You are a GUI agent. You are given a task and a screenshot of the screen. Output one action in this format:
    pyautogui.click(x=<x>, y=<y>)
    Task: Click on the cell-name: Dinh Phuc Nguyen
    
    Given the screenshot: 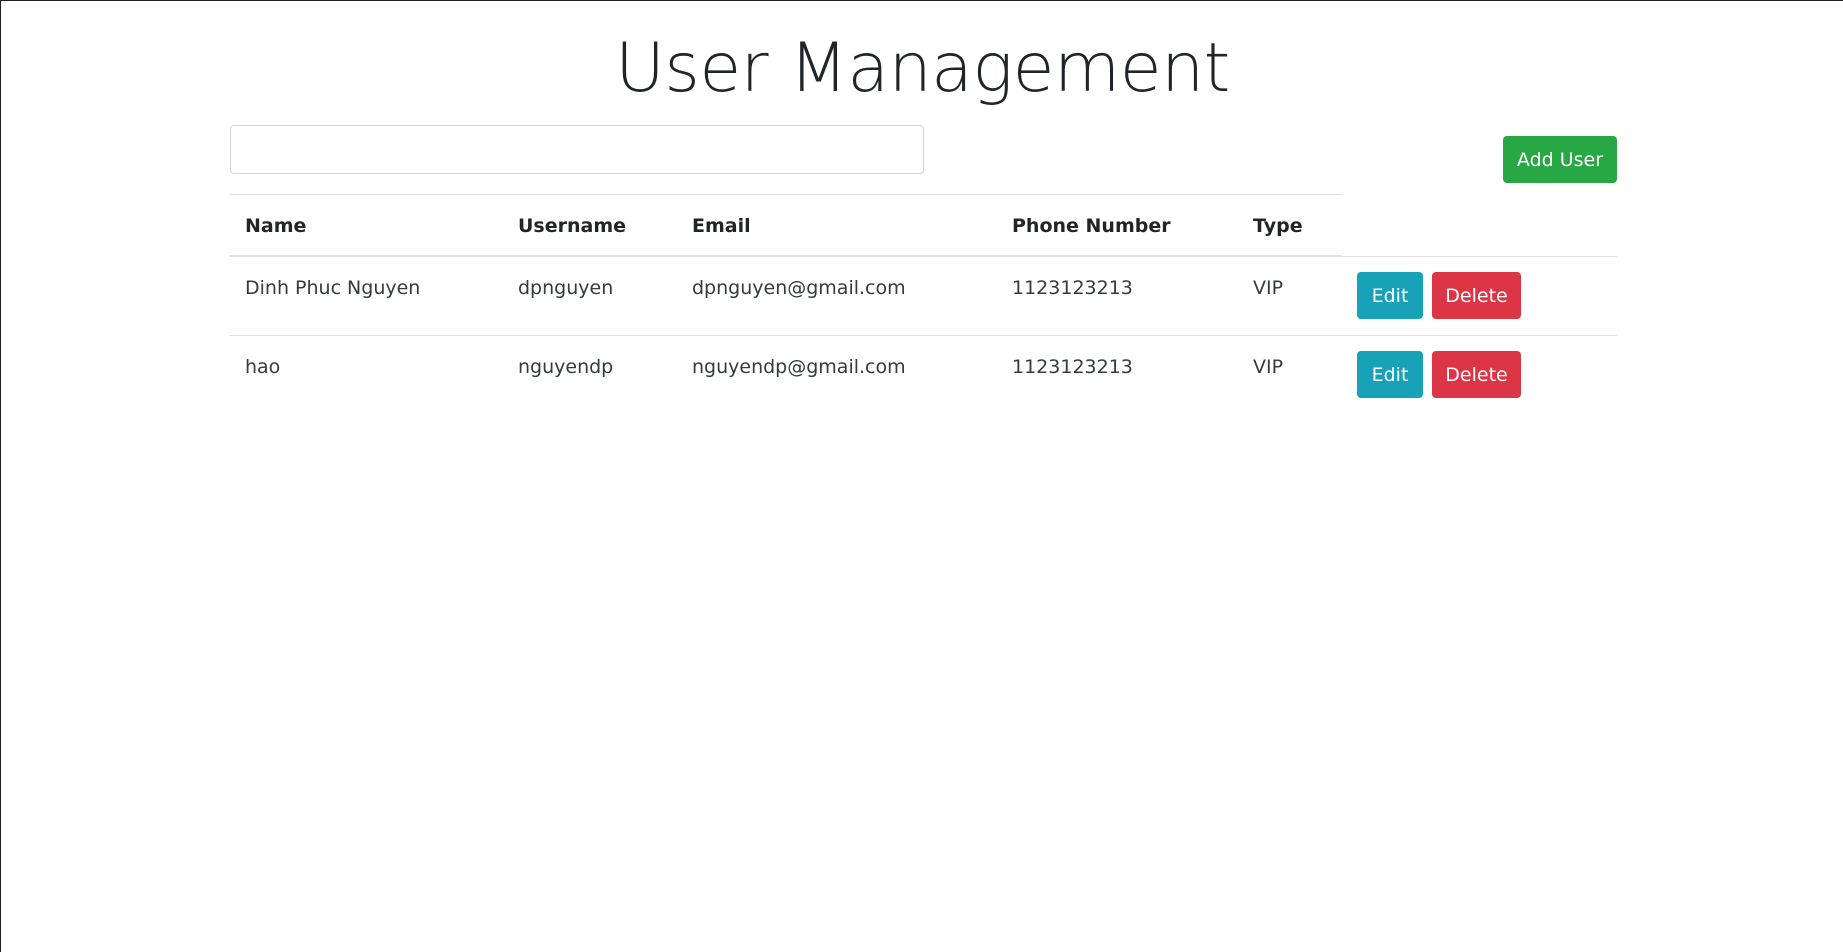 What is the action you would take?
    pyautogui.click(x=333, y=288)
    